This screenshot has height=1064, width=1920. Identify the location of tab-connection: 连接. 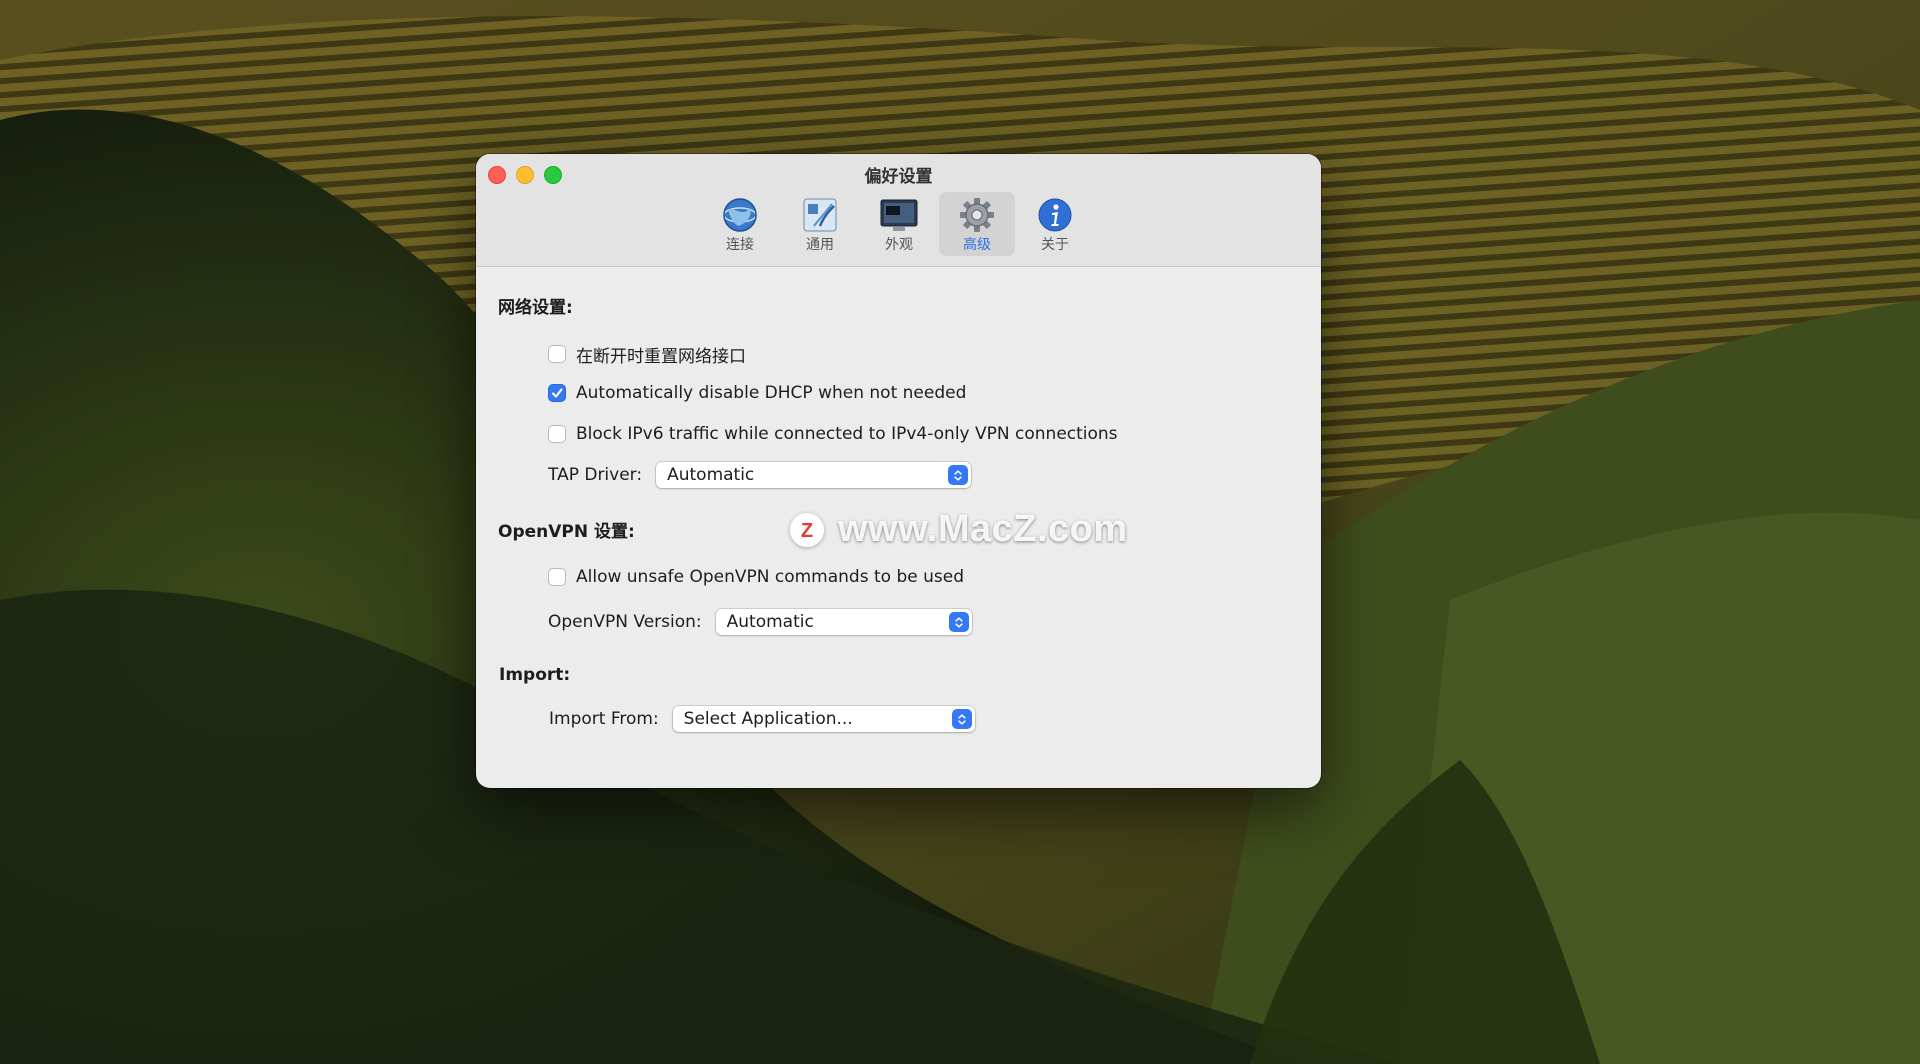
(740, 224).